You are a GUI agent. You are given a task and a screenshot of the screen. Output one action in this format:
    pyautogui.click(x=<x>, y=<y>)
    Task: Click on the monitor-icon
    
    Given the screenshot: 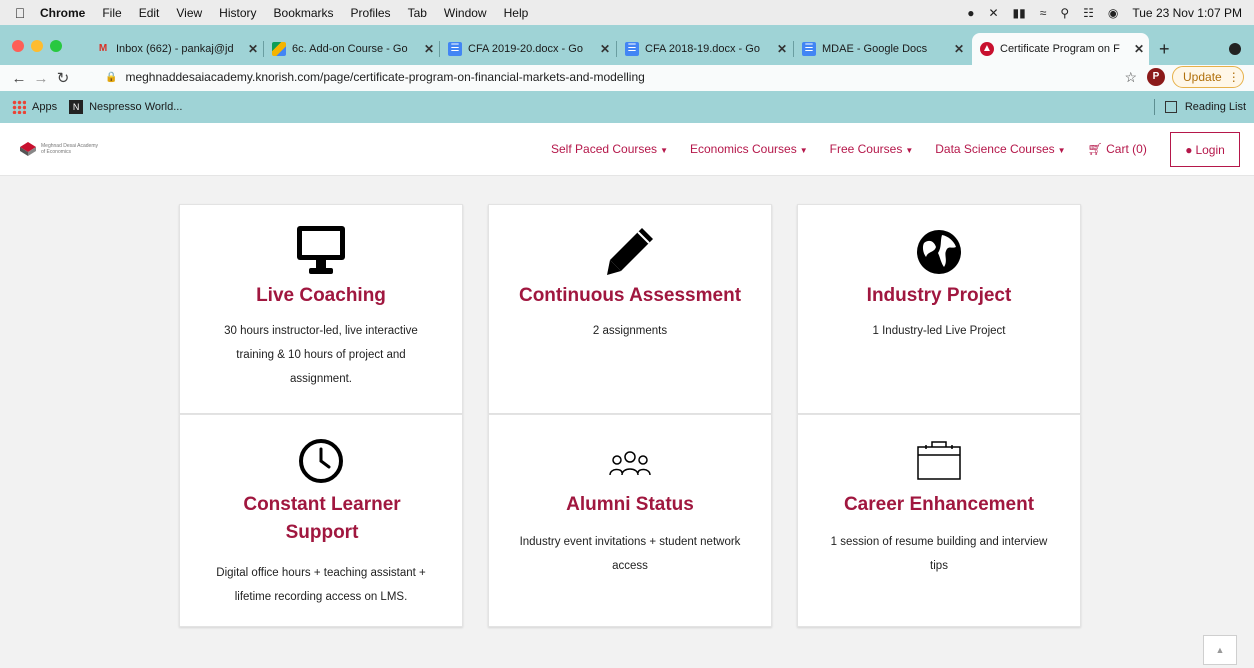 What is the action you would take?
    pyautogui.click(x=321, y=251)
    